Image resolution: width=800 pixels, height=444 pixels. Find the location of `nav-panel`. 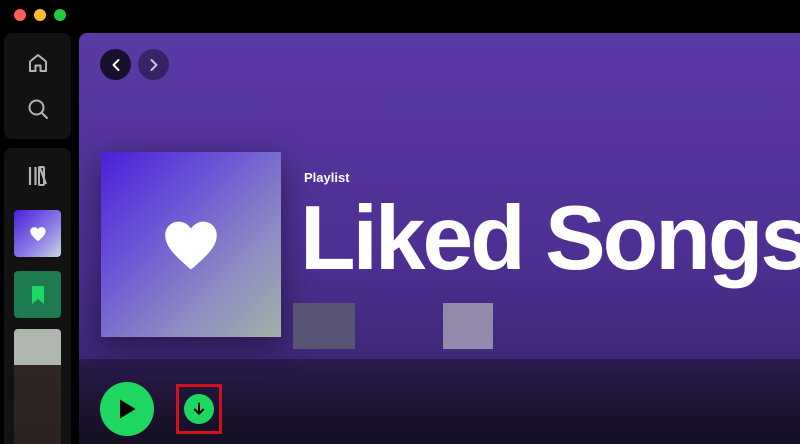

nav-panel is located at coordinates (37, 86).